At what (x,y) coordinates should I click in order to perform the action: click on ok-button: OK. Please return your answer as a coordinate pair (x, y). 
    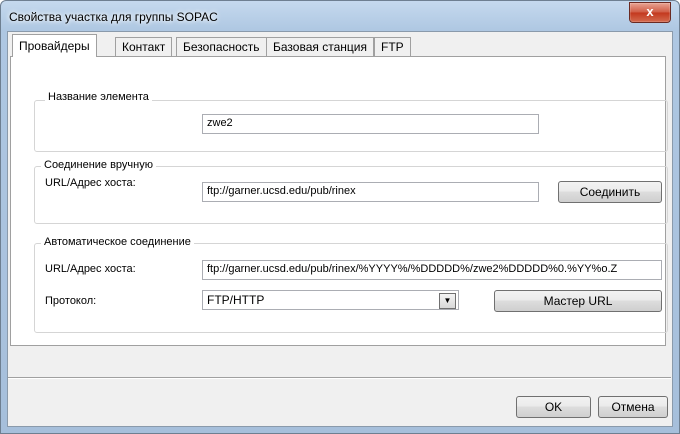
    Looking at the image, I should click on (553, 407).